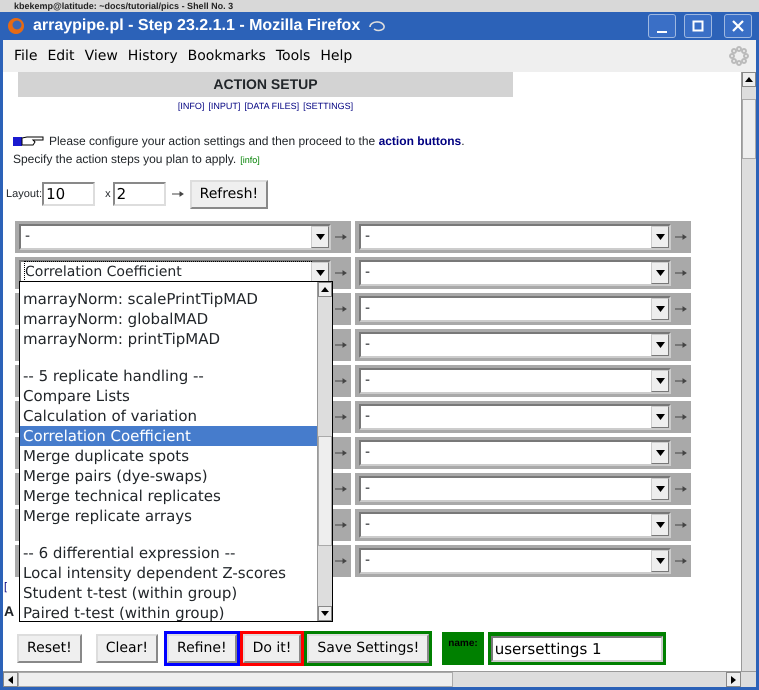 The height and width of the screenshot is (690, 759). I want to click on action-button: Do it!, so click(272, 648).